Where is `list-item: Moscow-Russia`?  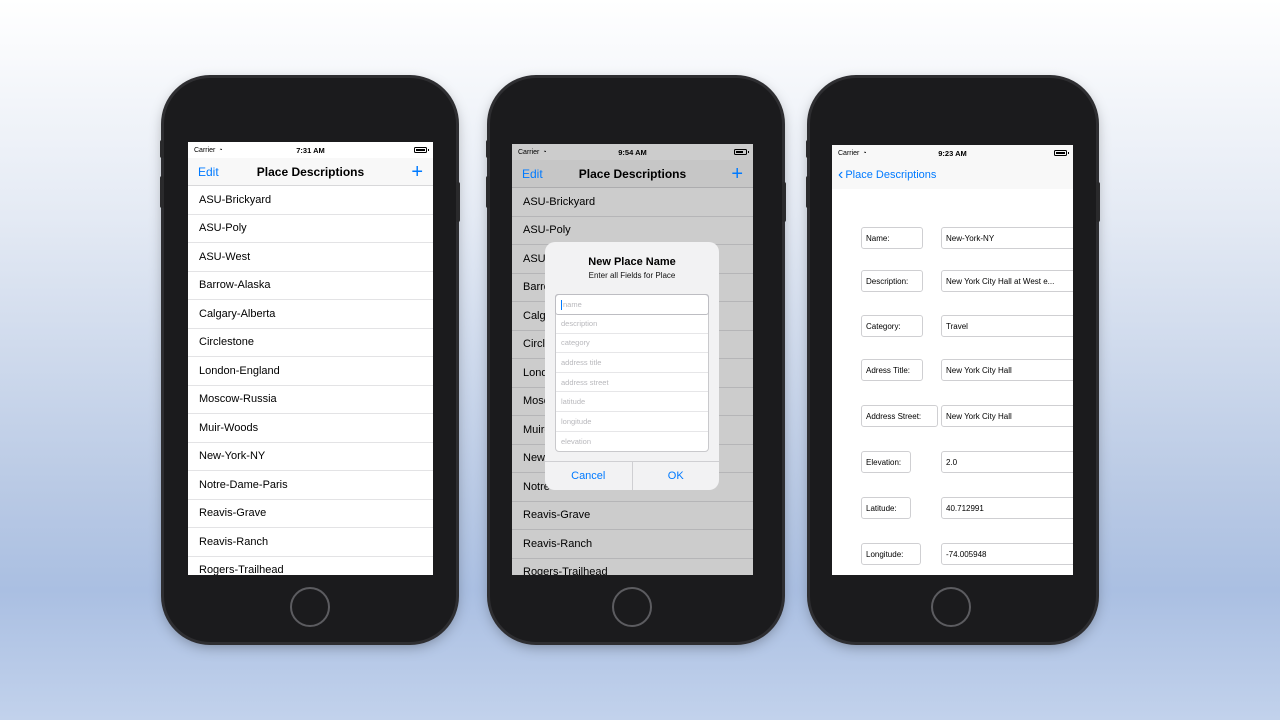 list-item: Moscow-Russia is located at coordinates (310, 400).